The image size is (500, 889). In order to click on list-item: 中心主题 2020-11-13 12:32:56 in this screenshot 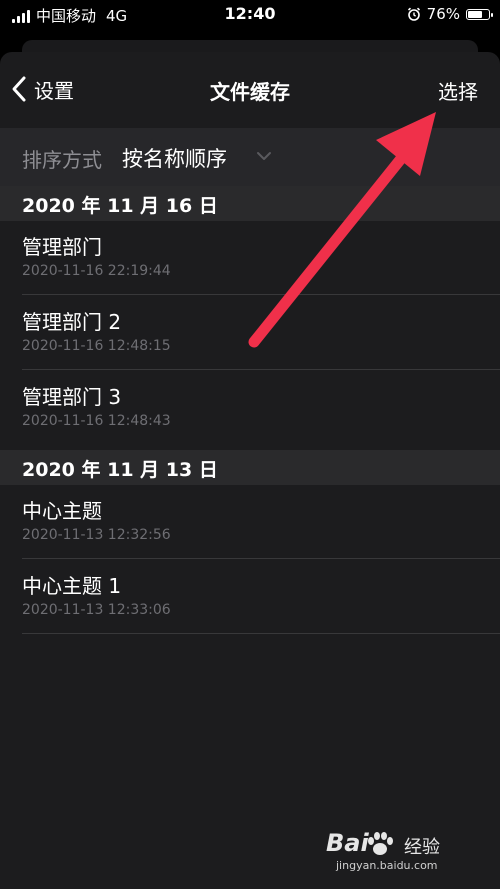, I will do `click(250, 522)`.